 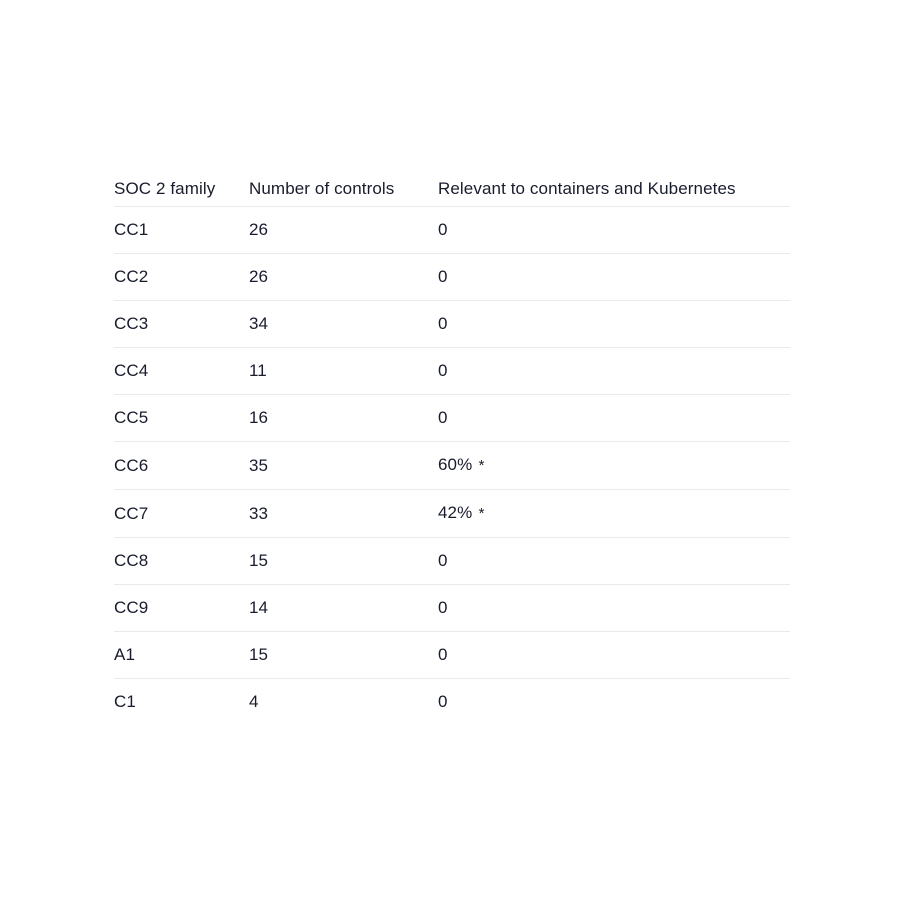 What do you see at coordinates (452, 371) in the screenshot?
I see `table-row: CC4 11 0` at bounding box center [452, 371].